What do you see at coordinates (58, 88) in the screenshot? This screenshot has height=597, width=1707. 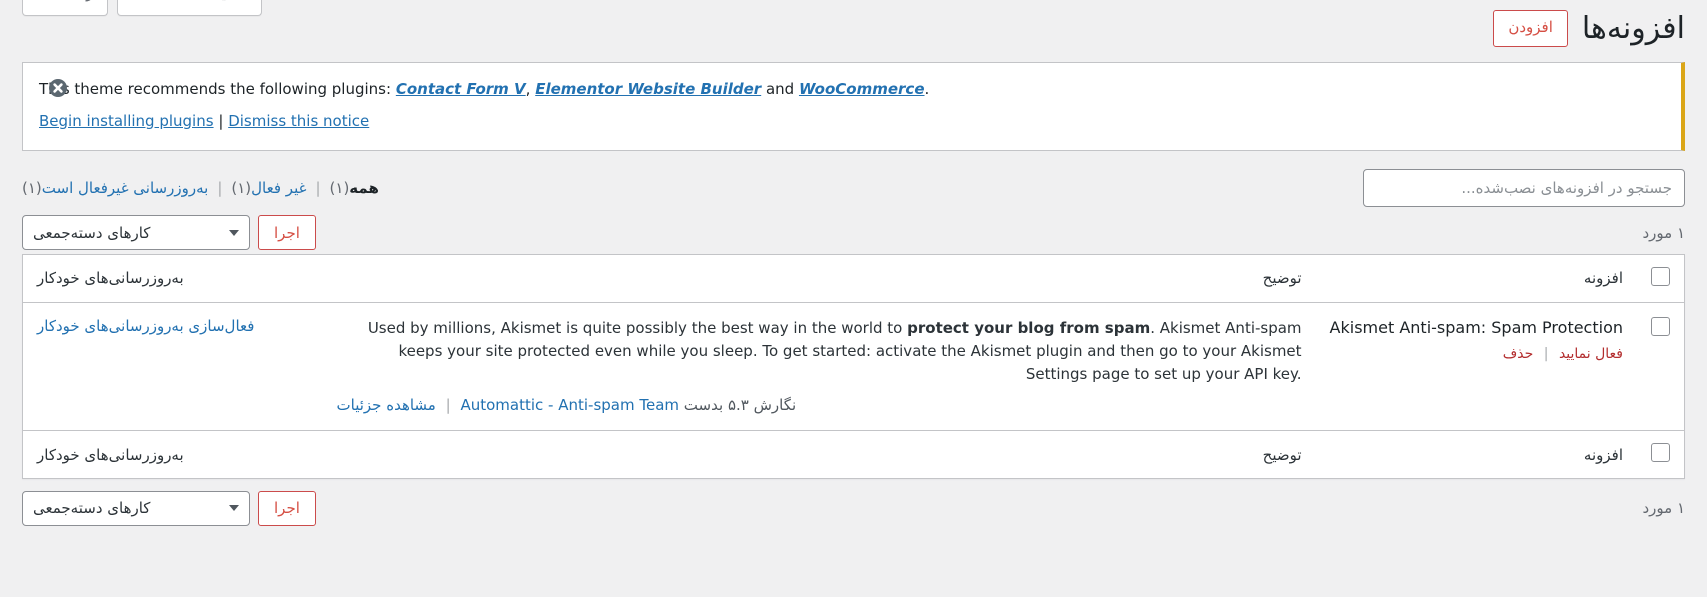 I see `close-circle-icon` at bounding box center [58, 88].